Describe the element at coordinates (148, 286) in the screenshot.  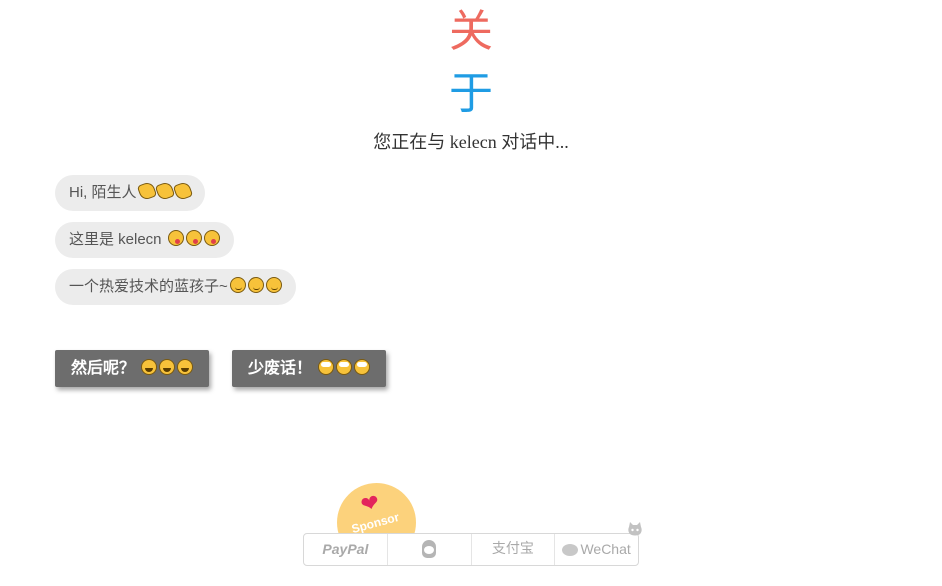
I see `chat-bubble-text: 一个热爱技术的蓝孩子~` at that location.